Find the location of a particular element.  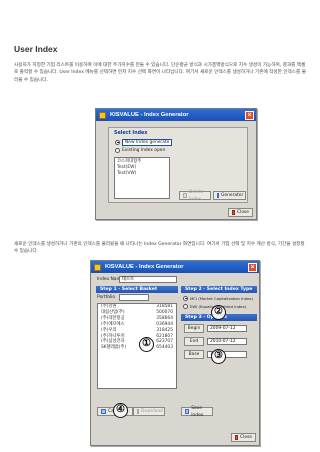

save-index-button: Save Index is located at coordinates (197, 411).